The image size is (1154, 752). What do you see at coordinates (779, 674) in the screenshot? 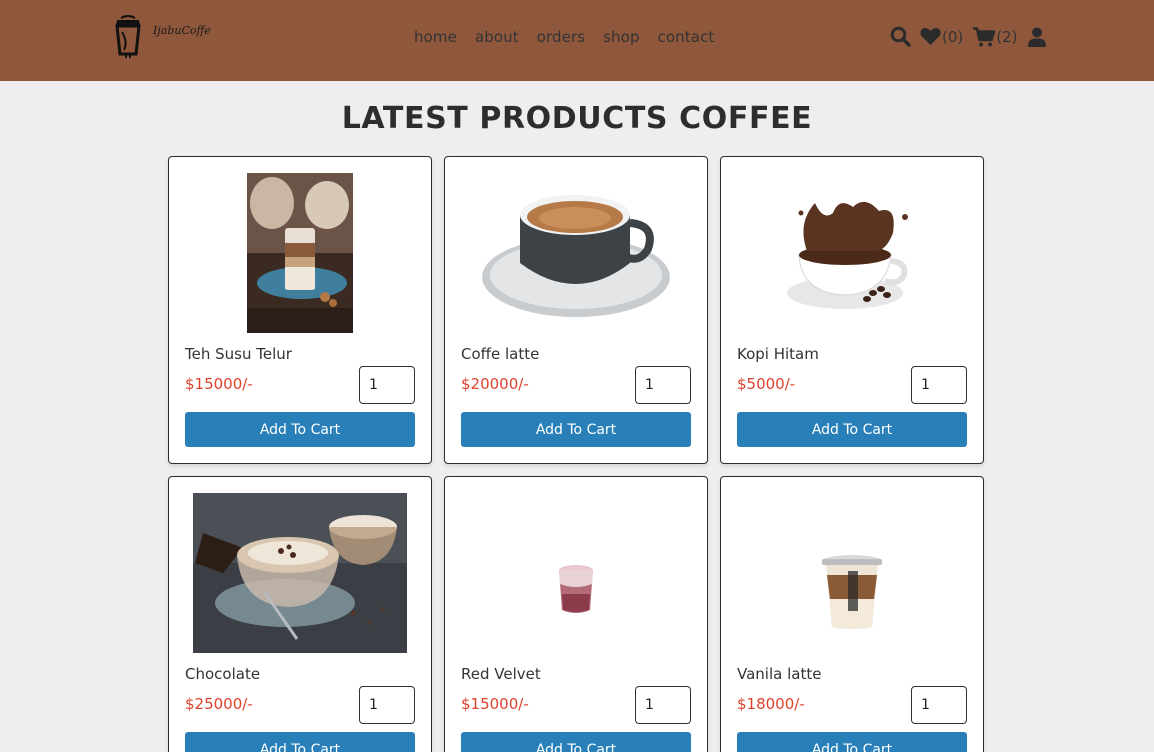
I see `product-name: Vanila latte` at bounding box center [779, 674].